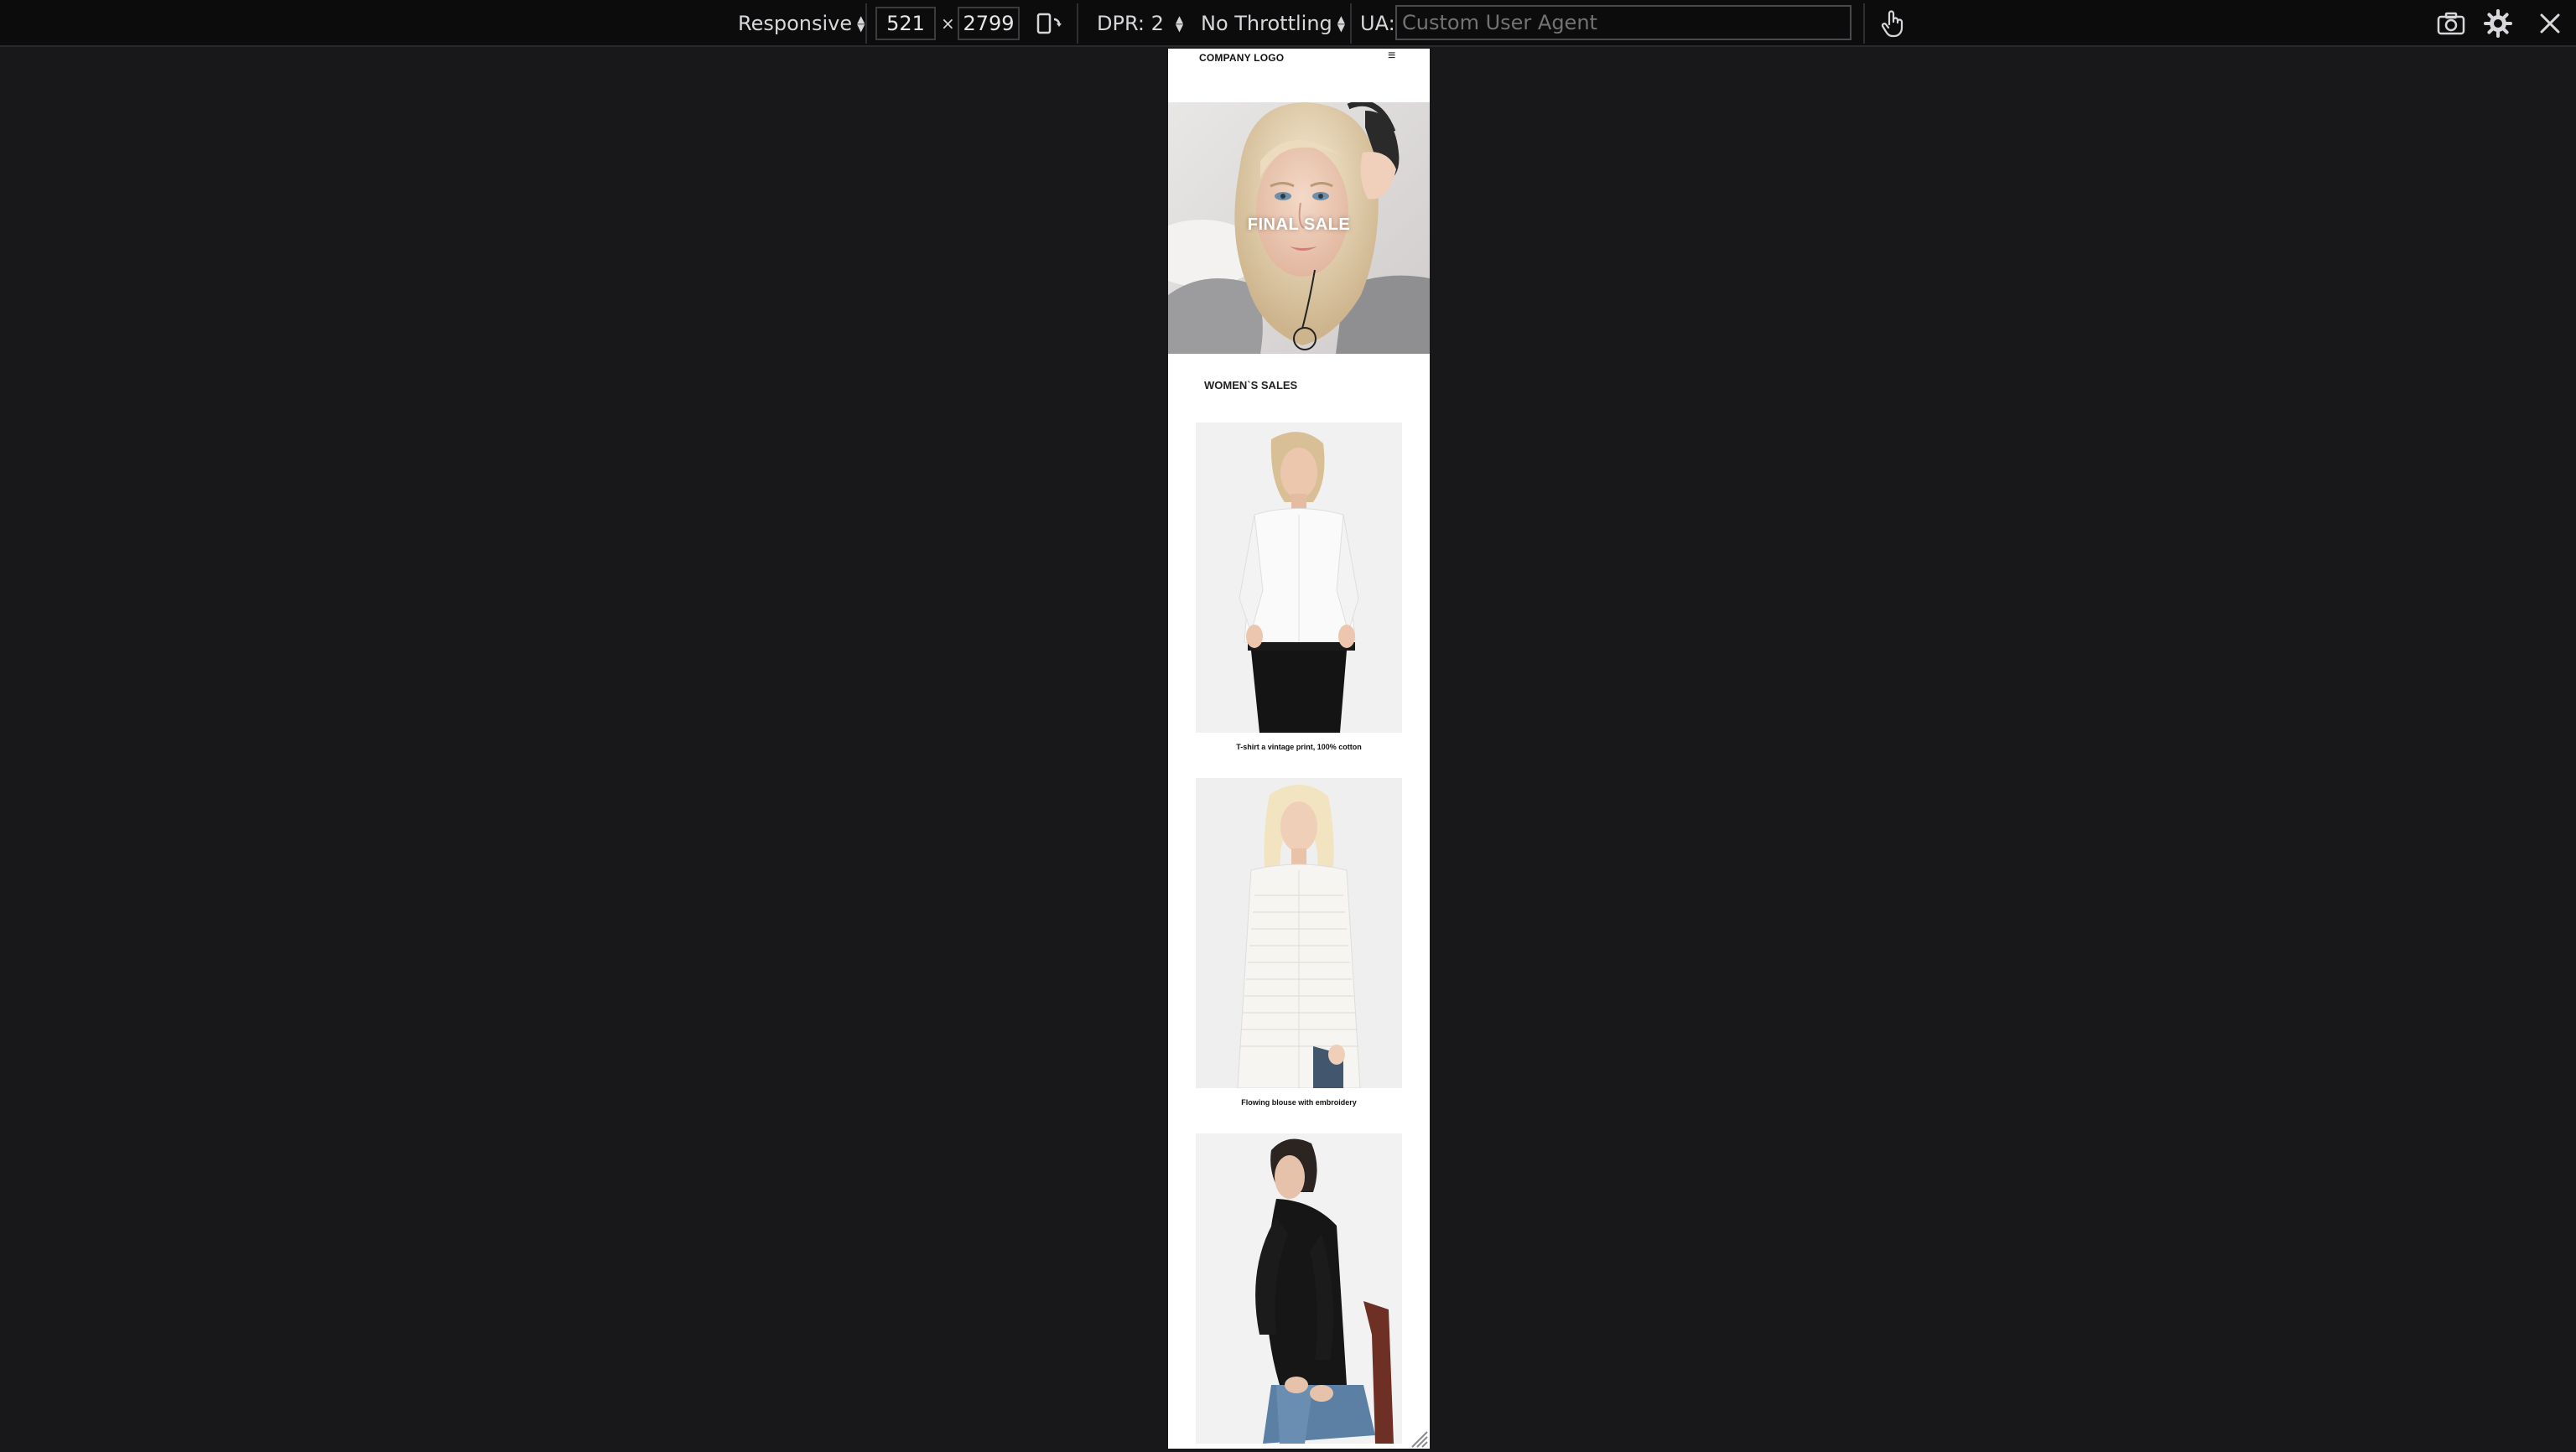 The height and width of the screenshot is (1452, 2576). What do you see at coordinates (1377, 23) in the screenshot?
I see `ua-label: UA:` at bounding box center [1377, 23].